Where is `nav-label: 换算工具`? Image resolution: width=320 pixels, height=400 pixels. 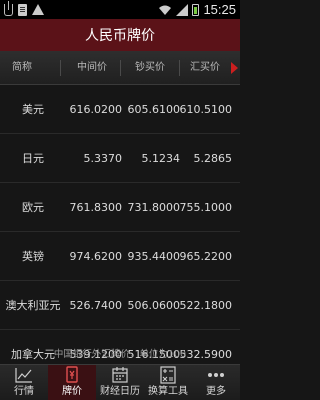 nav-label: 换算工具 is located at coordinates (168, 391).